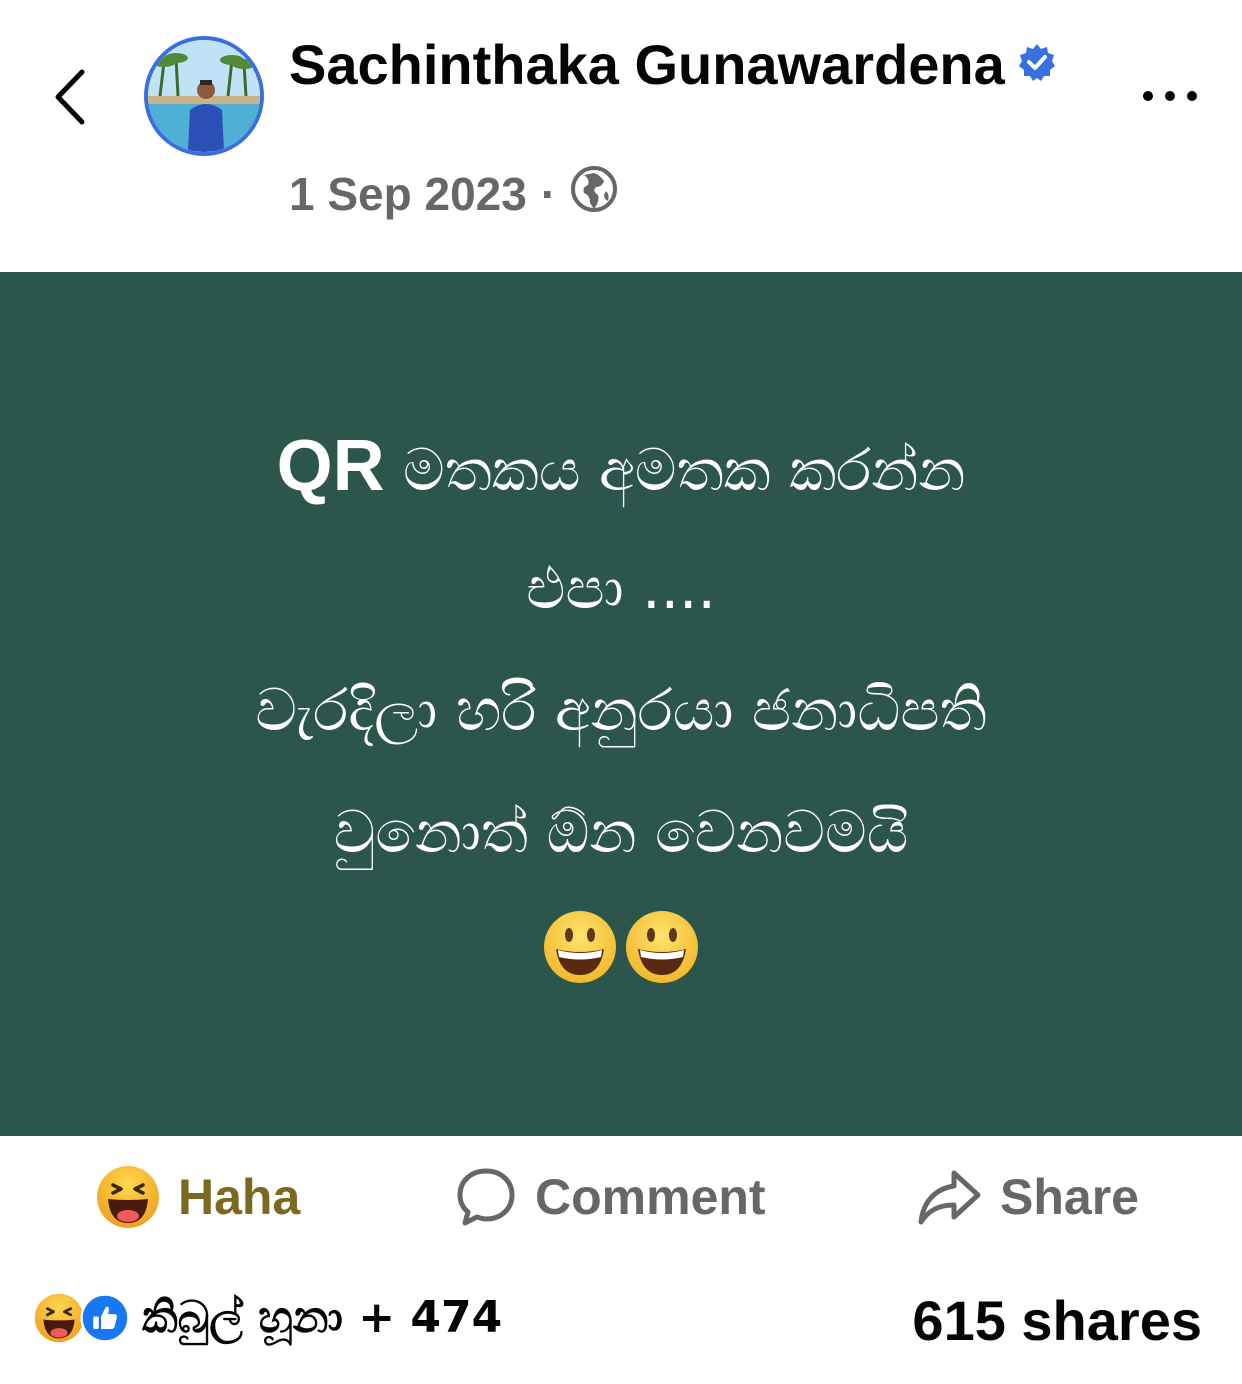  I want to click on comment-label: Comment, so click(650, 1197).